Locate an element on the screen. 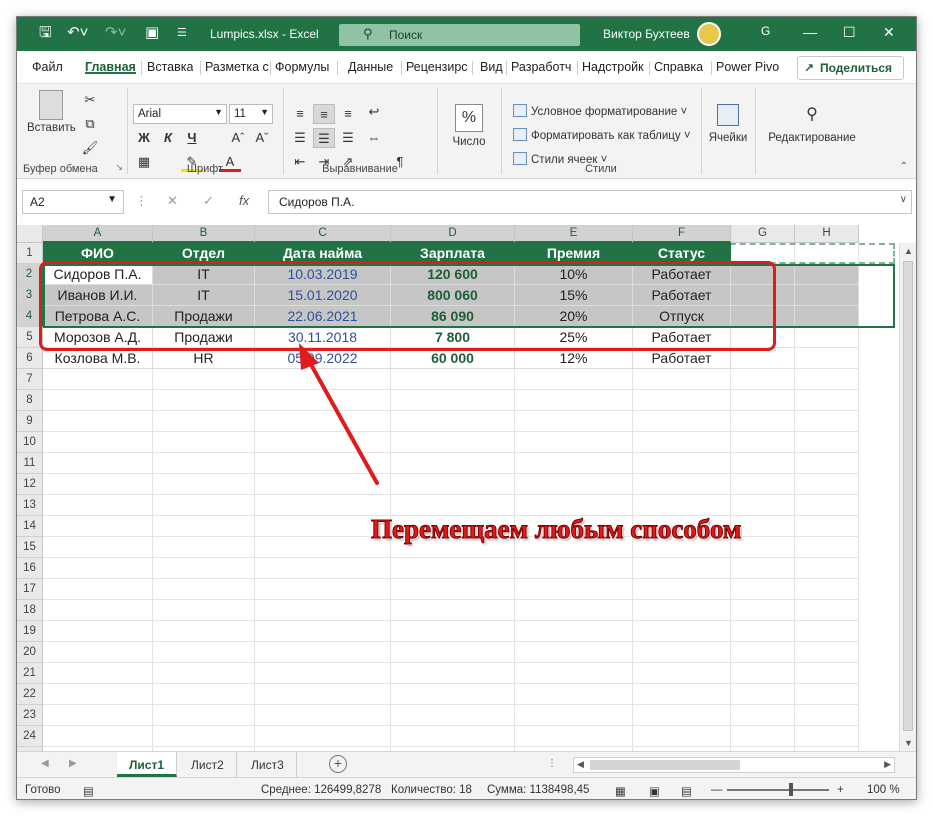 This screenshot has width=933, height=816. zoom-in-icon: + is located at coordinates (840, 790).